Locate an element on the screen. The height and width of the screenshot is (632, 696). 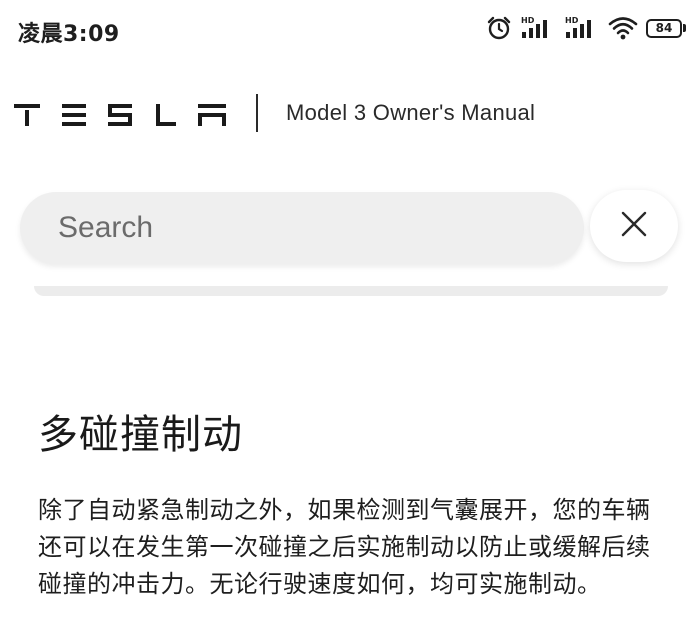
manual-title: Model 3 Owner's Manual is located at coordinates (411, 112).